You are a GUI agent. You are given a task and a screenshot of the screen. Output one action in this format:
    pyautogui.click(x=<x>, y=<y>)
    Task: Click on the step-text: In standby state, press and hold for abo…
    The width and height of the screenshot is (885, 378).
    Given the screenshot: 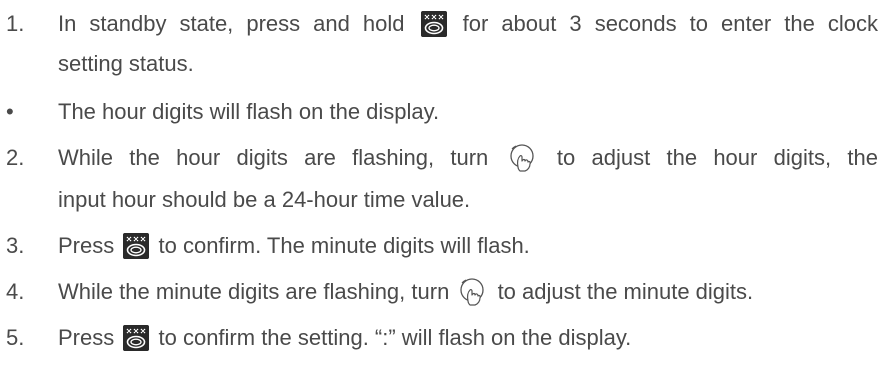 What is the action you would take?
    pyautogui.click(x=468, y=24)
    